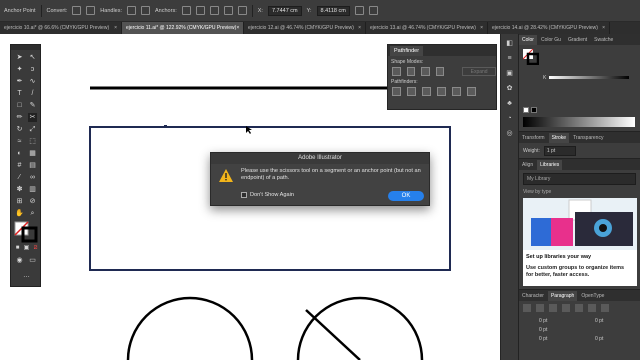 This screenshot has width=640, height=360. What do you see at coordinates (526, 110) in the screenshot?
I see `white-swatch` at bounding box center [526, 110].